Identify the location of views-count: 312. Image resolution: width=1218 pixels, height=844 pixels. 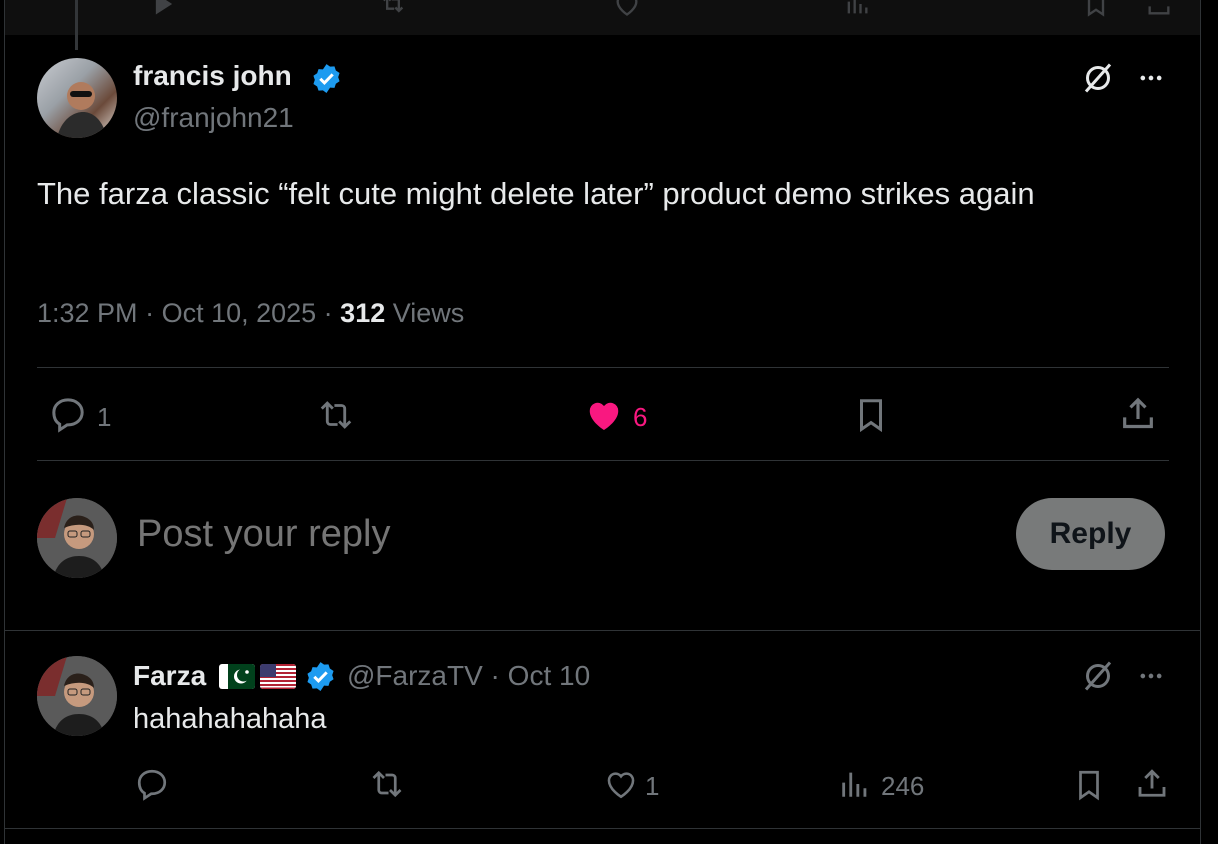
(363, 313).